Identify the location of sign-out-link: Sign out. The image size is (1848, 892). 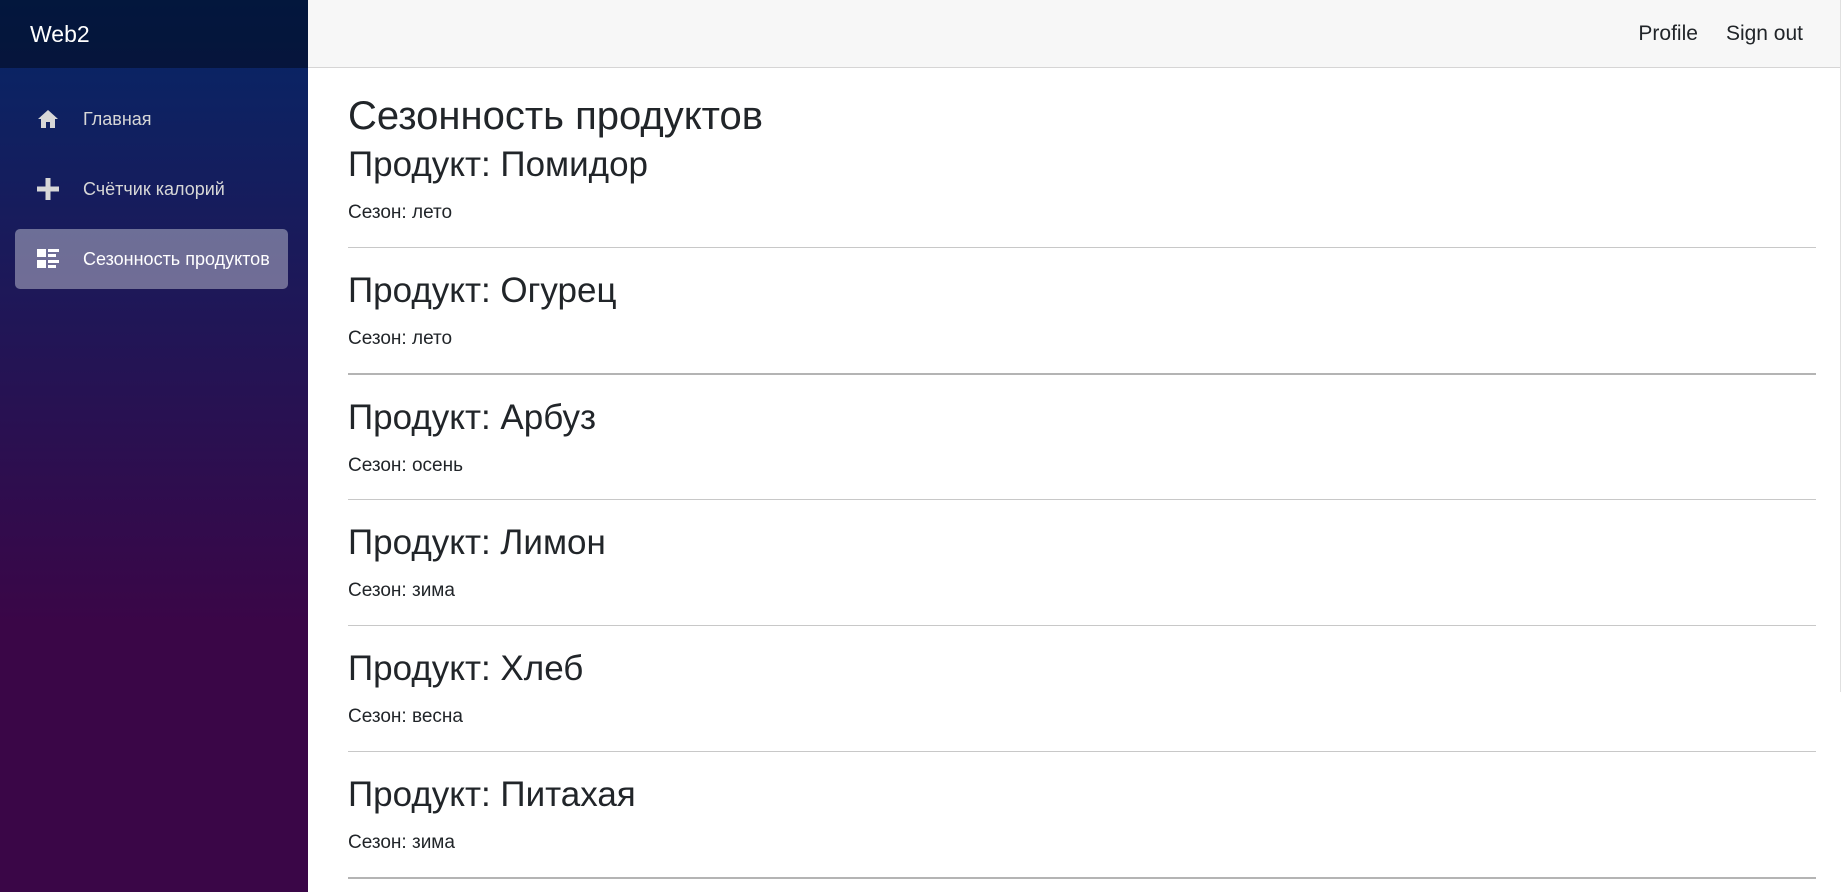
(1764, 34).